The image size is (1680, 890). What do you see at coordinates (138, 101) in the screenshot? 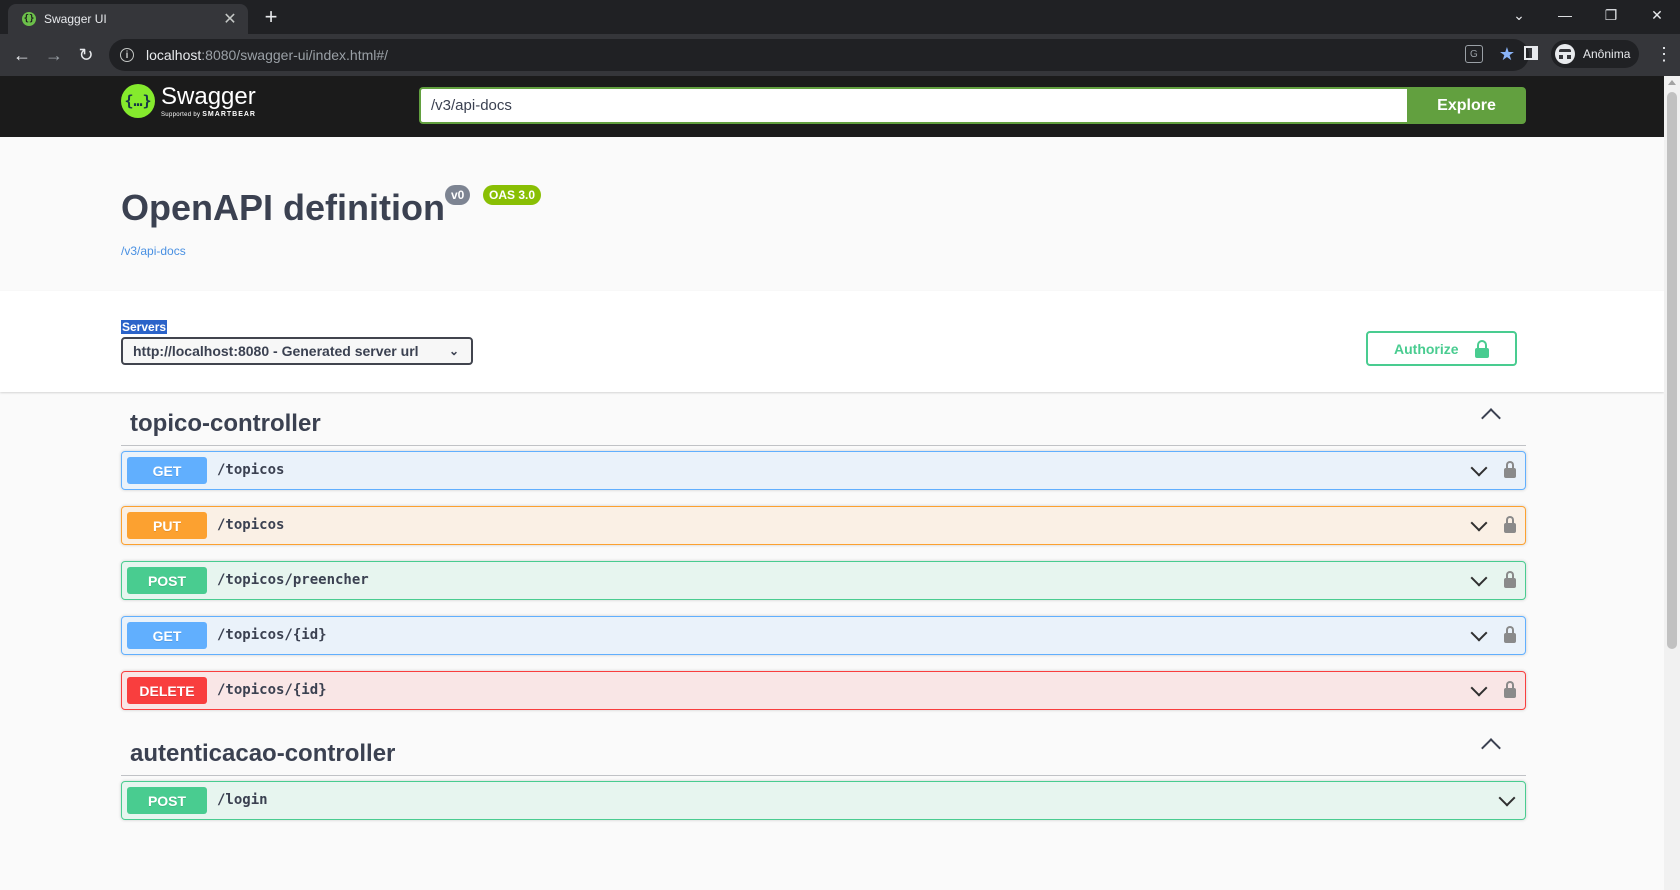
I see `swagger-logo-icon: {…}` at bounding box center [138, 101].